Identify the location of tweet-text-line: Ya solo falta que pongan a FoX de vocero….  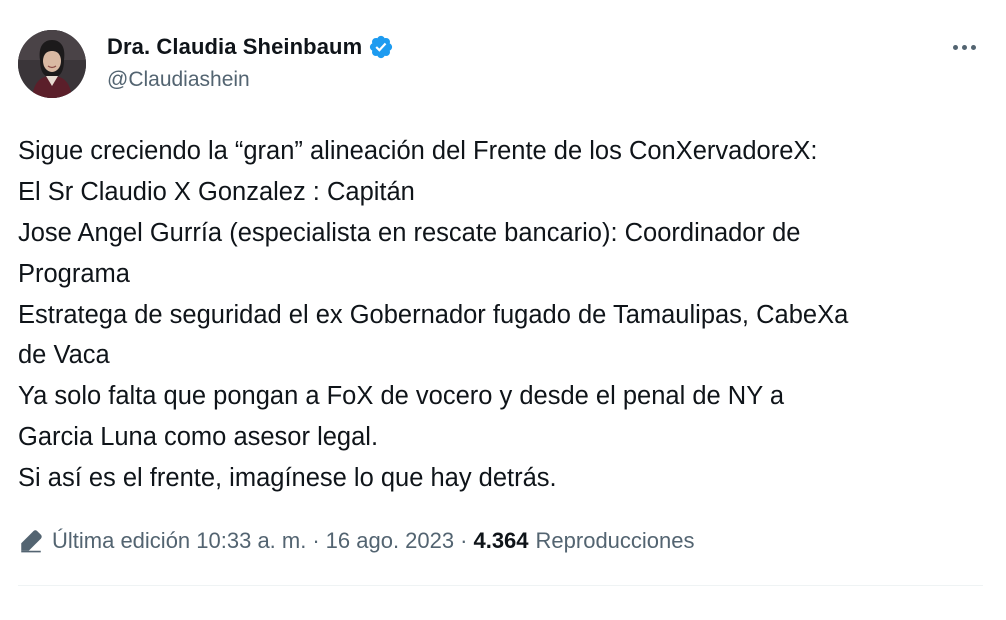
(401, 396).